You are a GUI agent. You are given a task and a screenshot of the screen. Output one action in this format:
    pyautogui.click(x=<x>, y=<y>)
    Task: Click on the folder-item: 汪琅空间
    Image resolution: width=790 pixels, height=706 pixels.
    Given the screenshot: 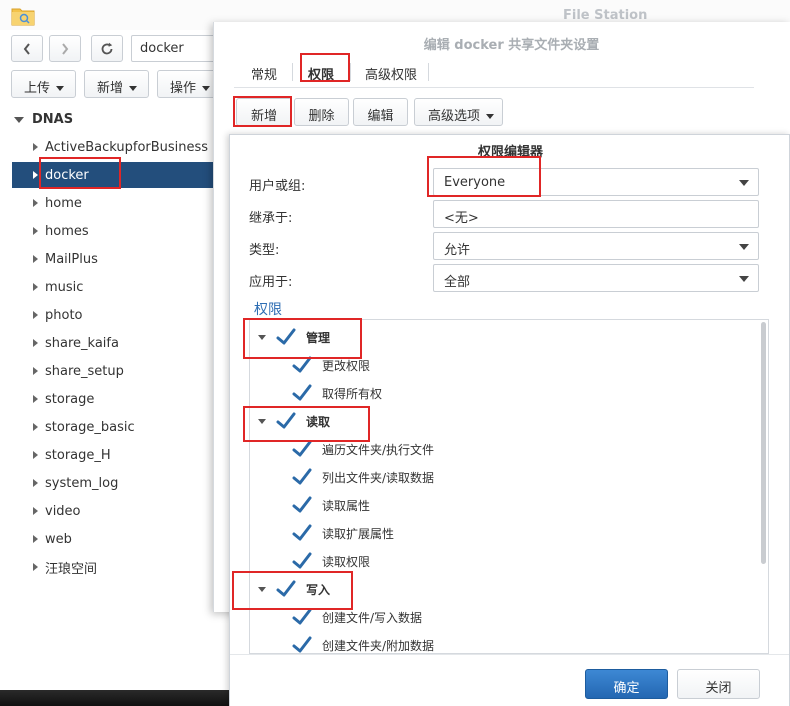 What is the action you would take?
    pyautogui.click(x=113, y=567)
    